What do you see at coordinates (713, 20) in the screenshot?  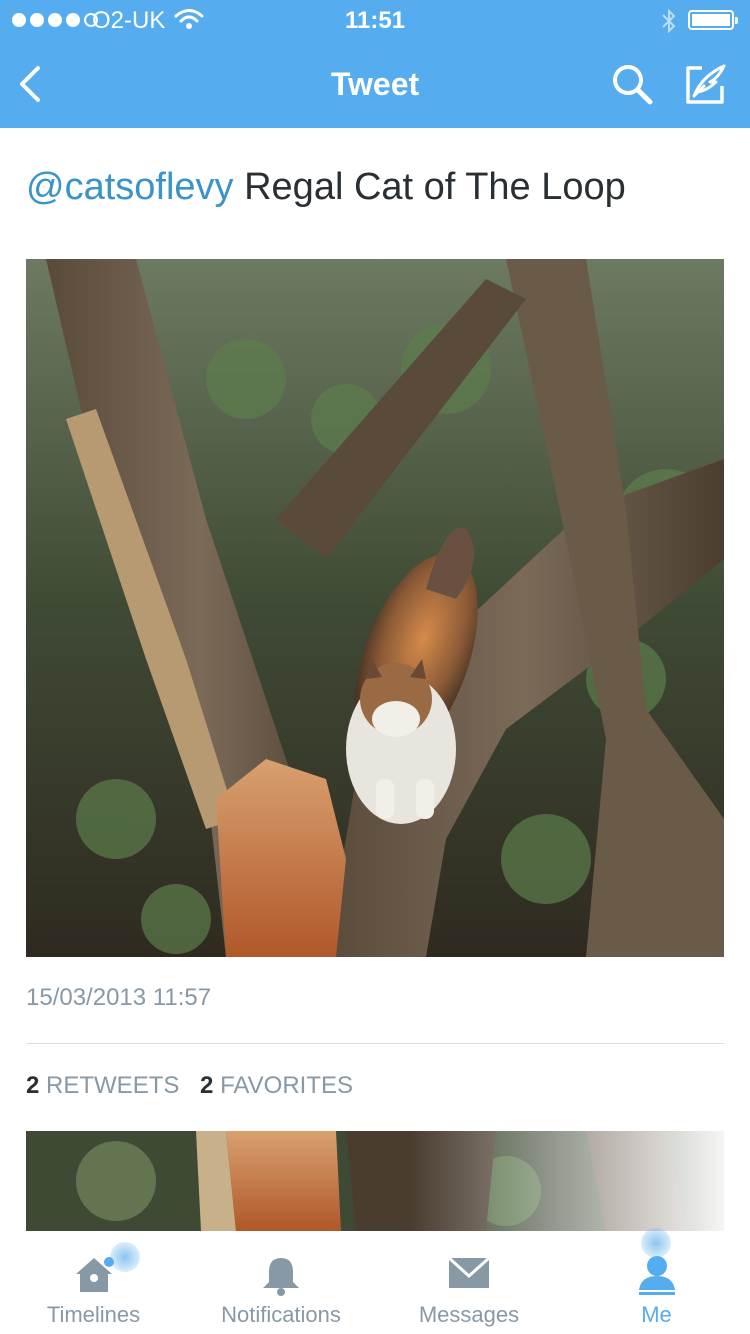 I see `battery-icon` at bounding box center [713, 20].